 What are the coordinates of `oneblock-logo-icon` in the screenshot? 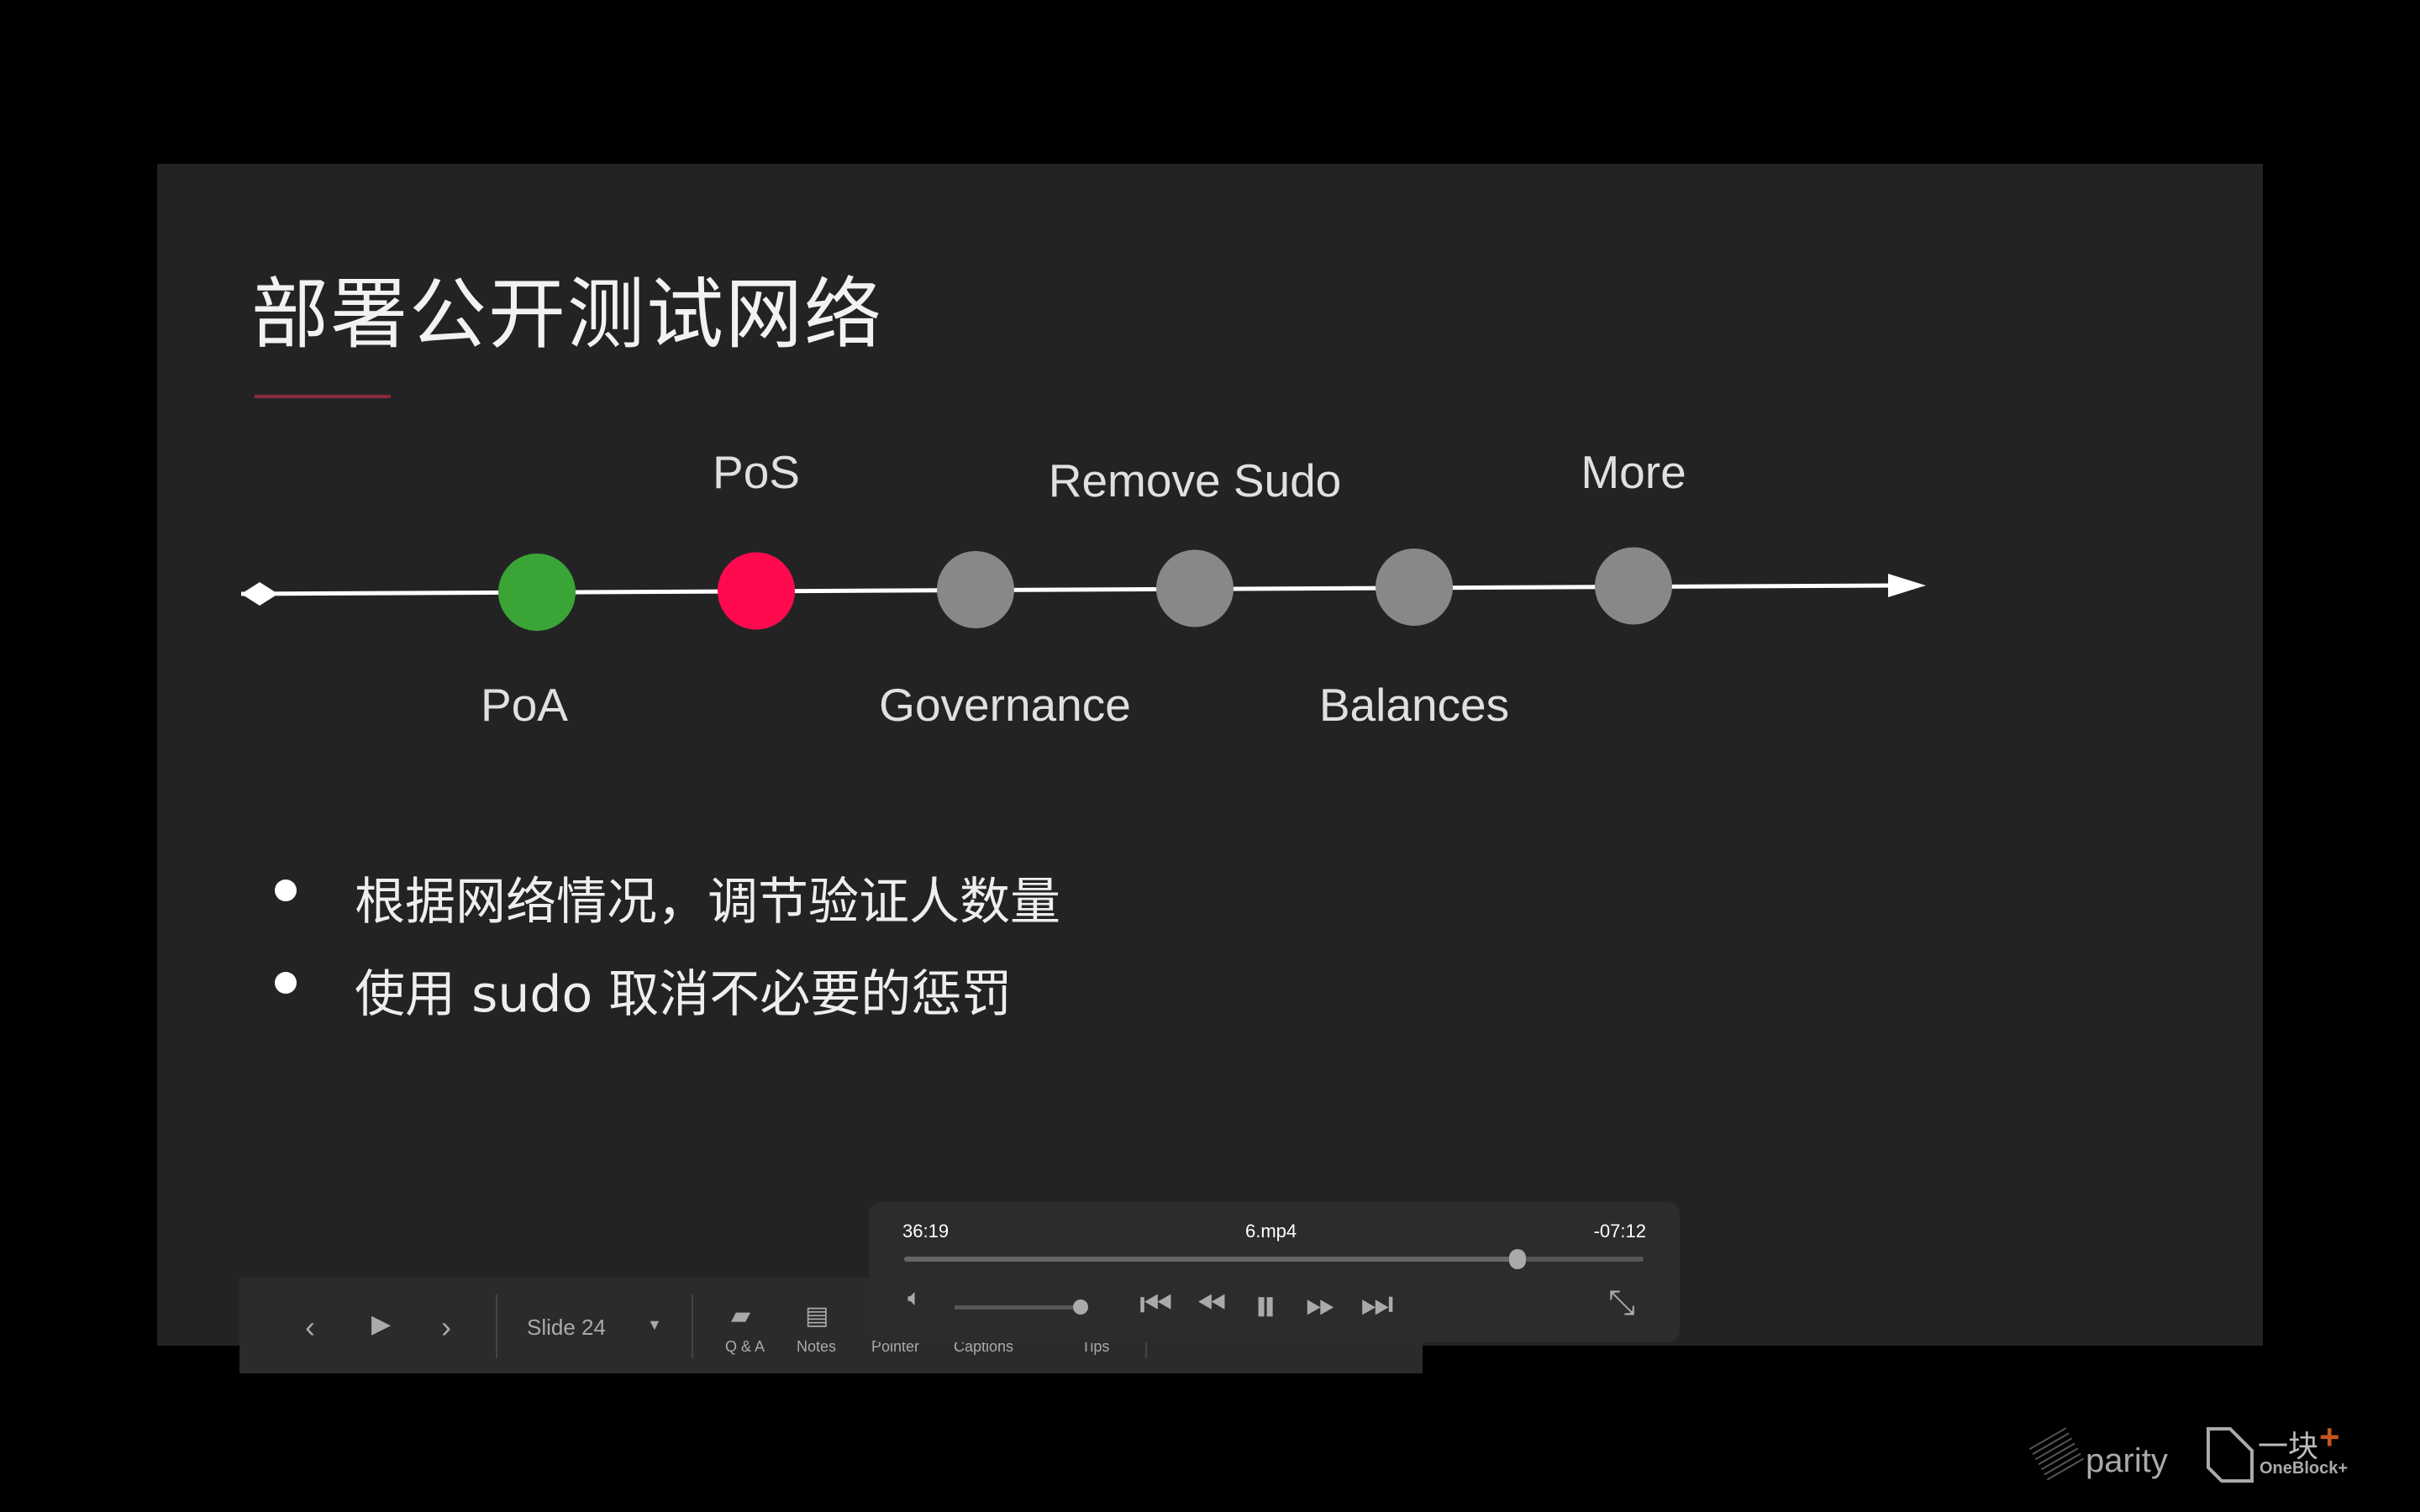 It's located at (2230, 1455).